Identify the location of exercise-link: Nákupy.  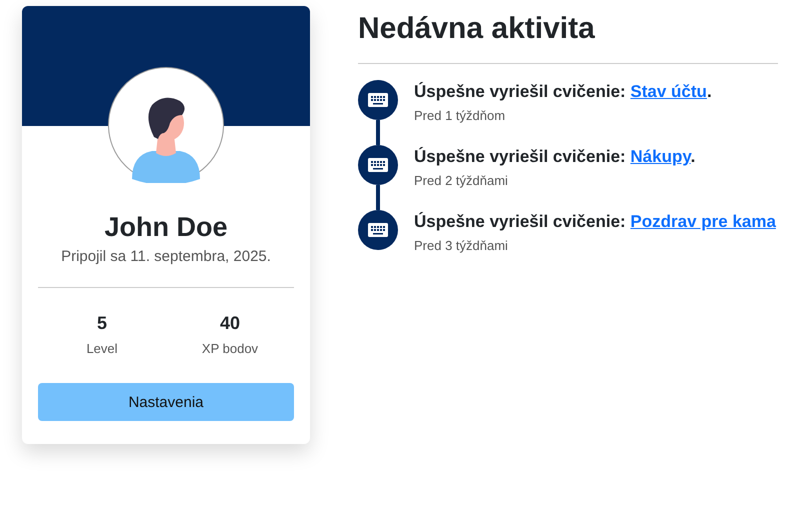
(660, 156).